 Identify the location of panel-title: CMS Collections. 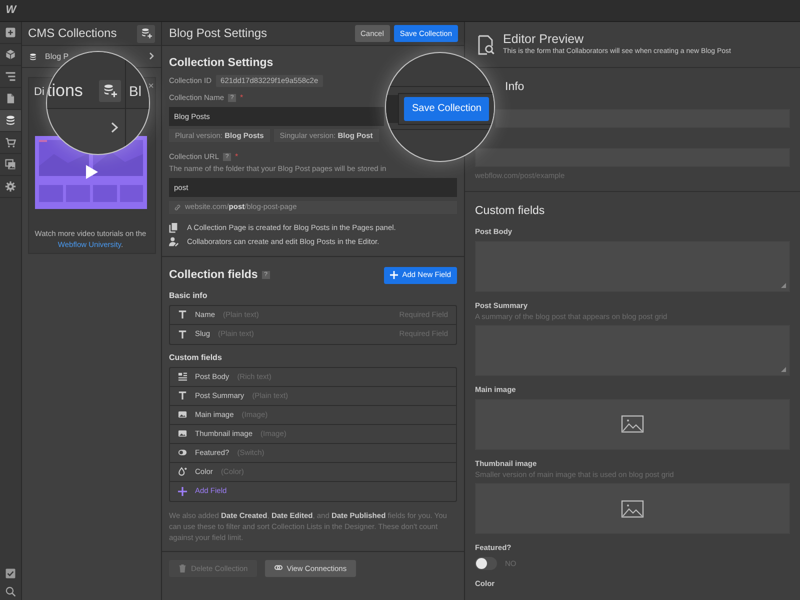
(72, 33).